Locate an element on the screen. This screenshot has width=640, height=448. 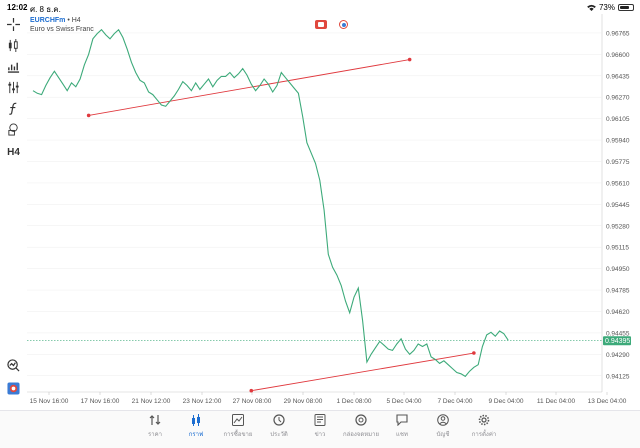
tab-chart: กราฟ is located at coordinates (196, 426).